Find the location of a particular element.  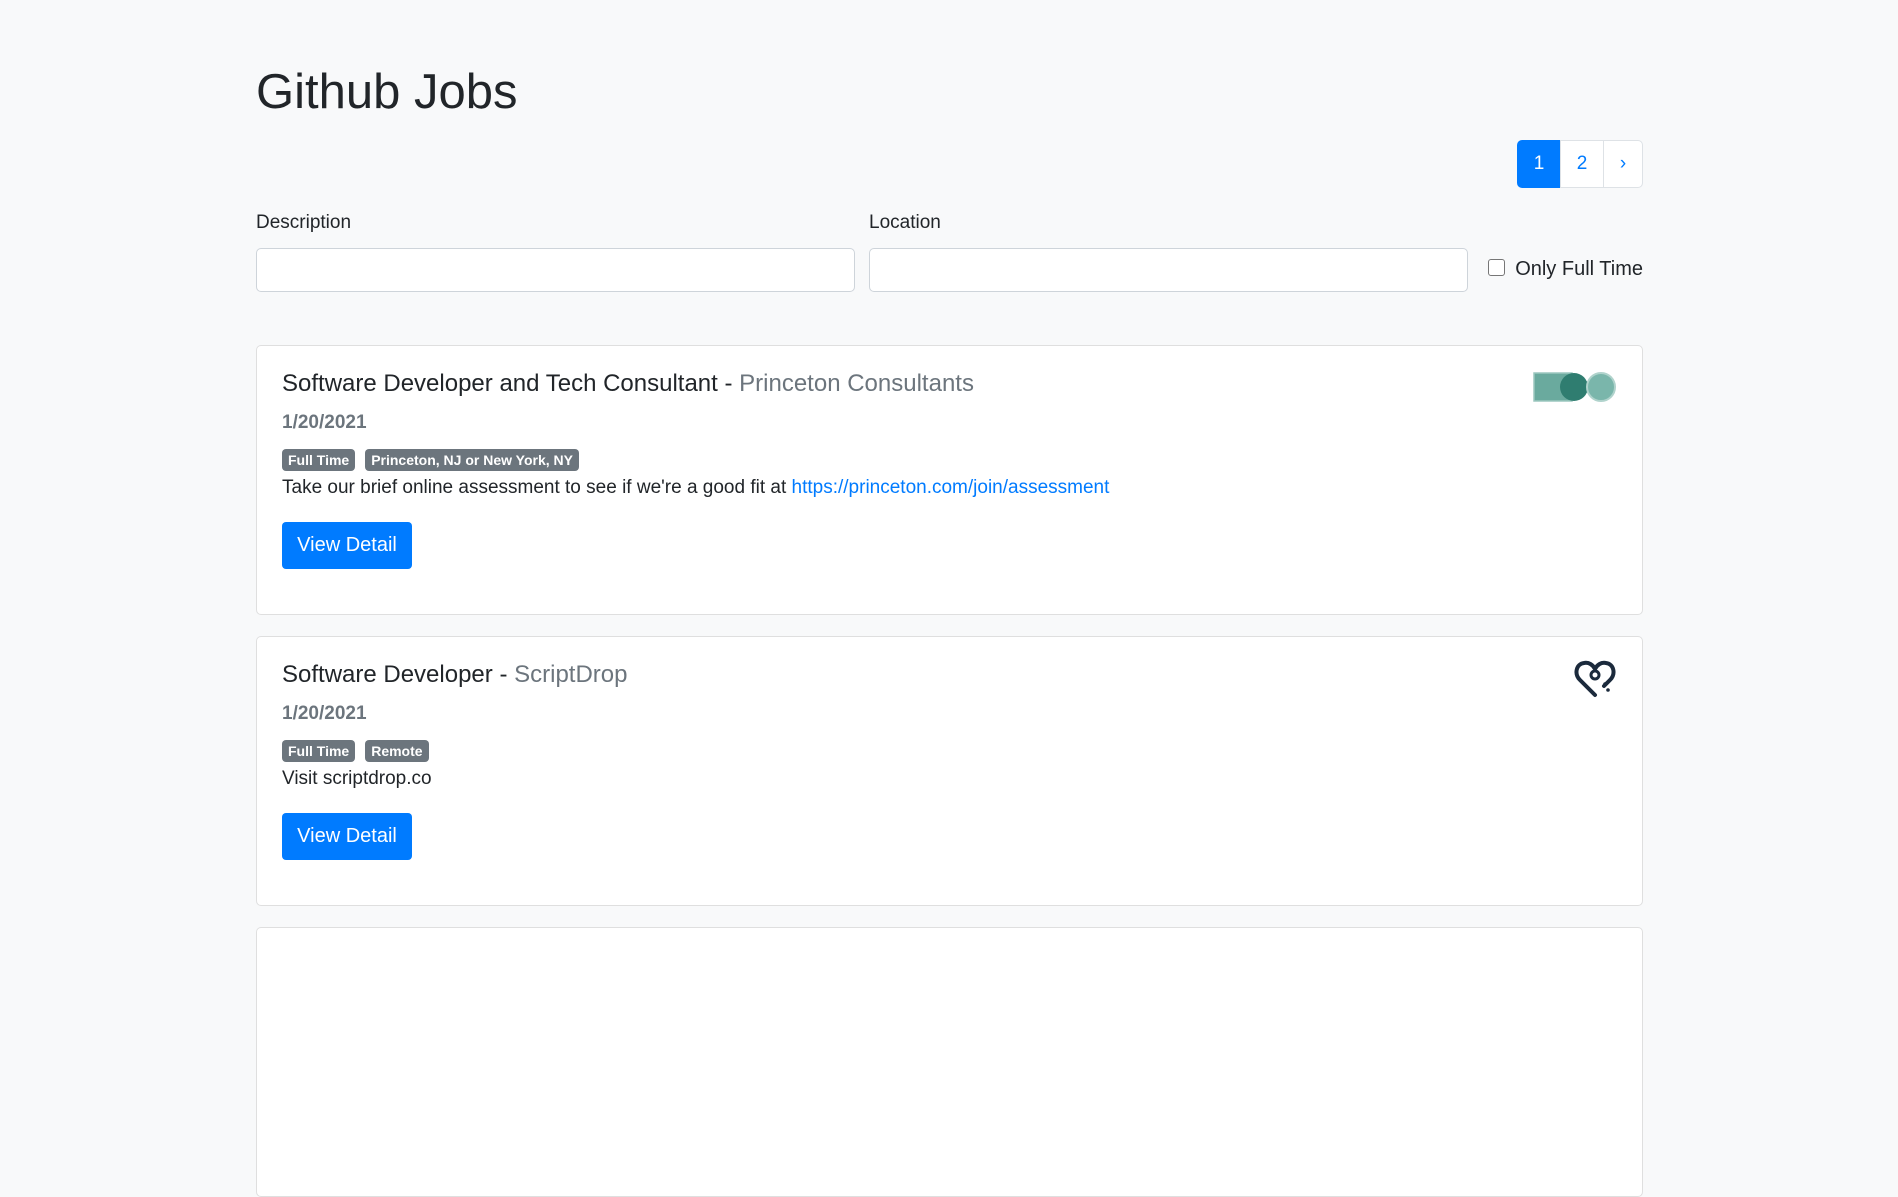

page-2-button: 2 is located at coordinates (1582, 164).